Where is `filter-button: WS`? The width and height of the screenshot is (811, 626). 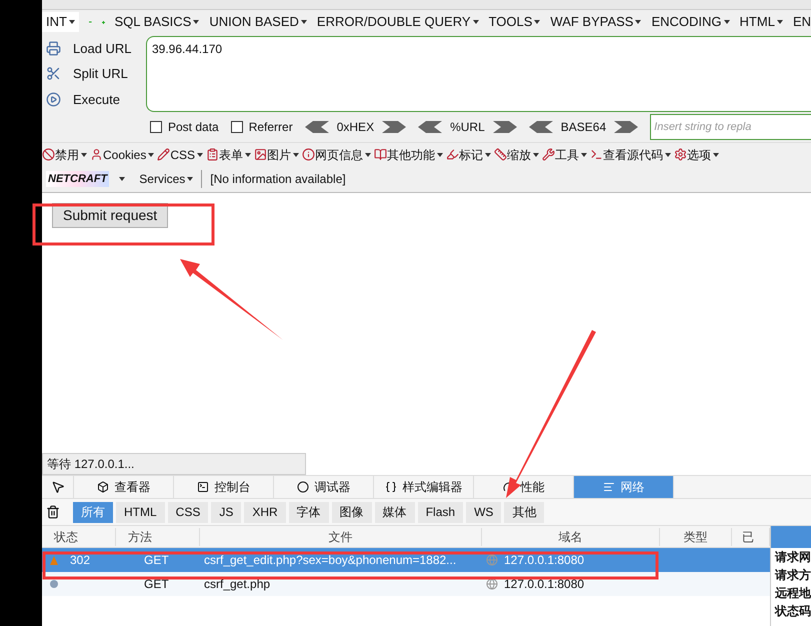
filter-button: WS is located at coordinates (484, 512).